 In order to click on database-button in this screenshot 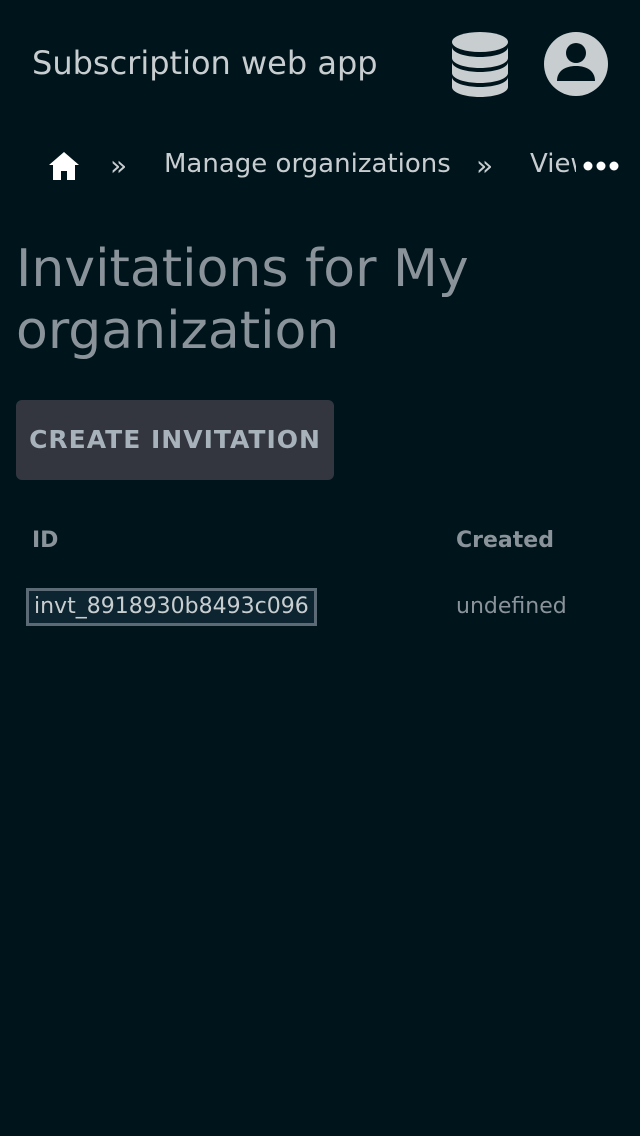, I will do `click(480, 64)`.